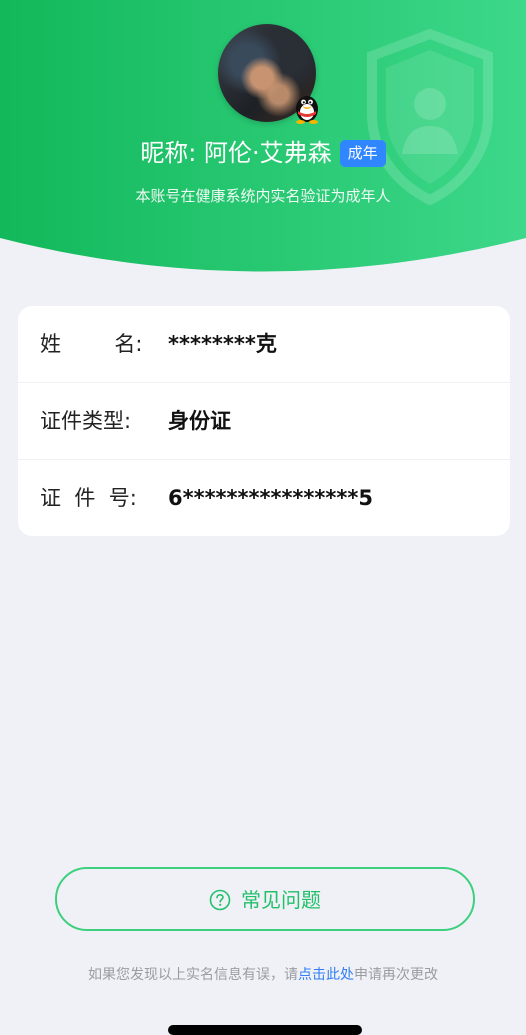 This screenshot has height=1035, width=526. I want to click on home-indicator, so click(265, 1030).